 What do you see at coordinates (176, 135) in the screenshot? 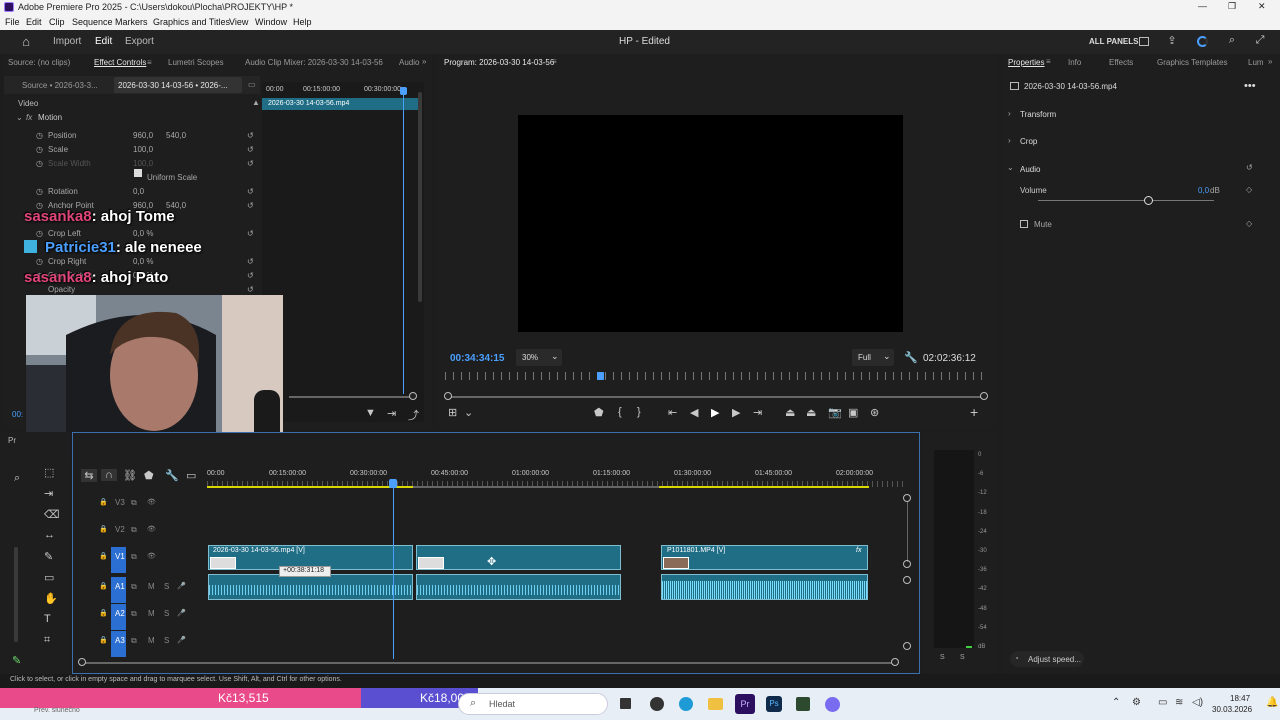
I see `property-value: 540,0` at bounding box center [176, 135].